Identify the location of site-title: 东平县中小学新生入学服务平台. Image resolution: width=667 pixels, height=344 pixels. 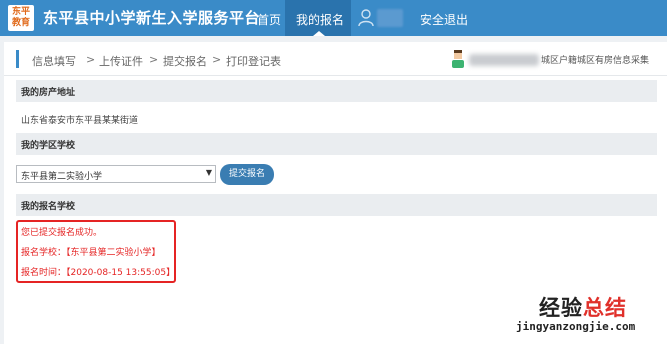
(152, 18).